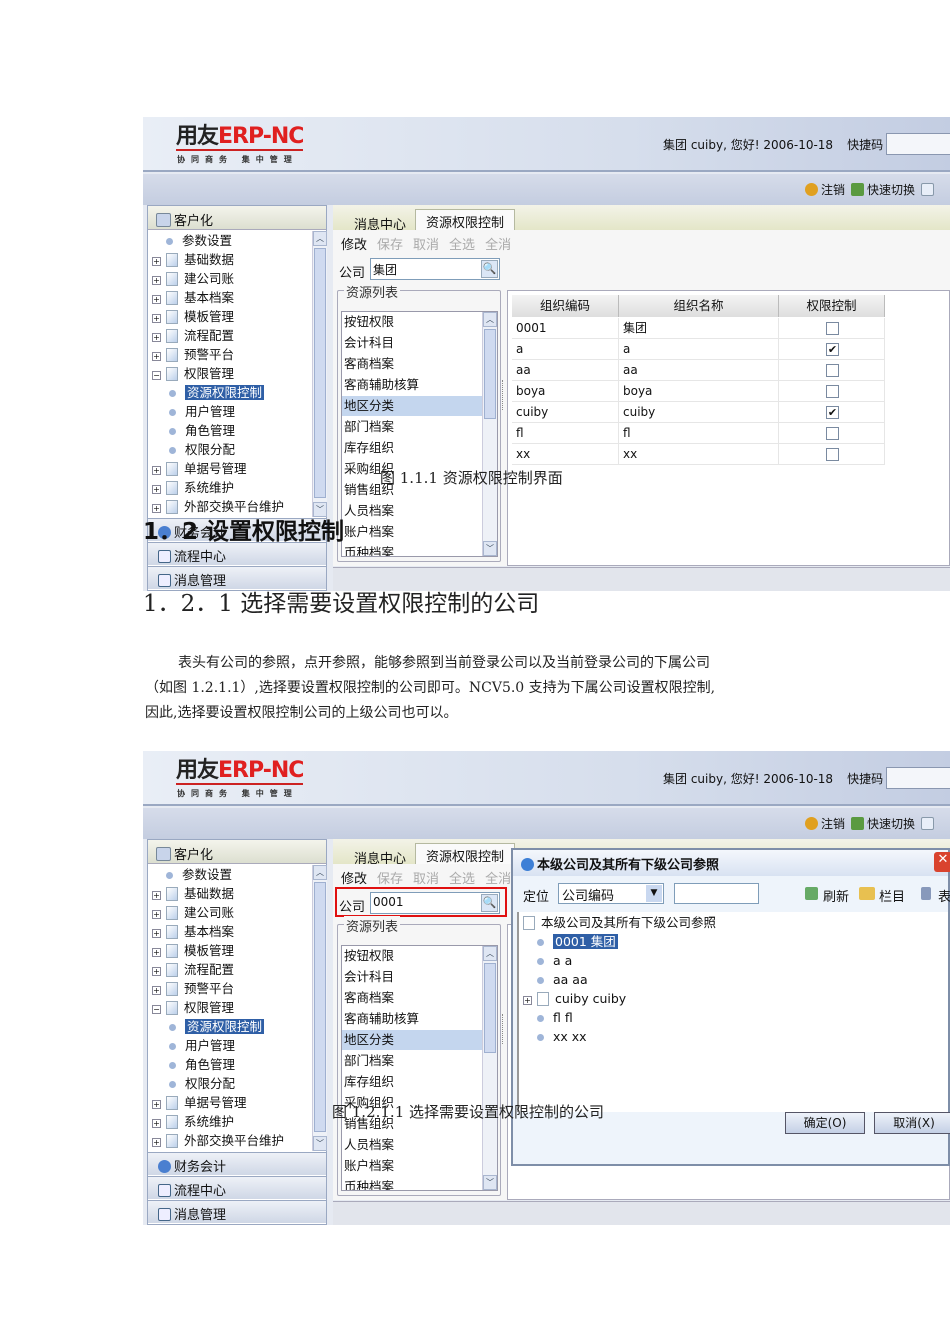 The width and height of the screenshot is (950, 1344). What do you see at coordinates (412, 956) in the screenshot?
I see `resource-item: 按钮权限` at bounding box center [412, 956].